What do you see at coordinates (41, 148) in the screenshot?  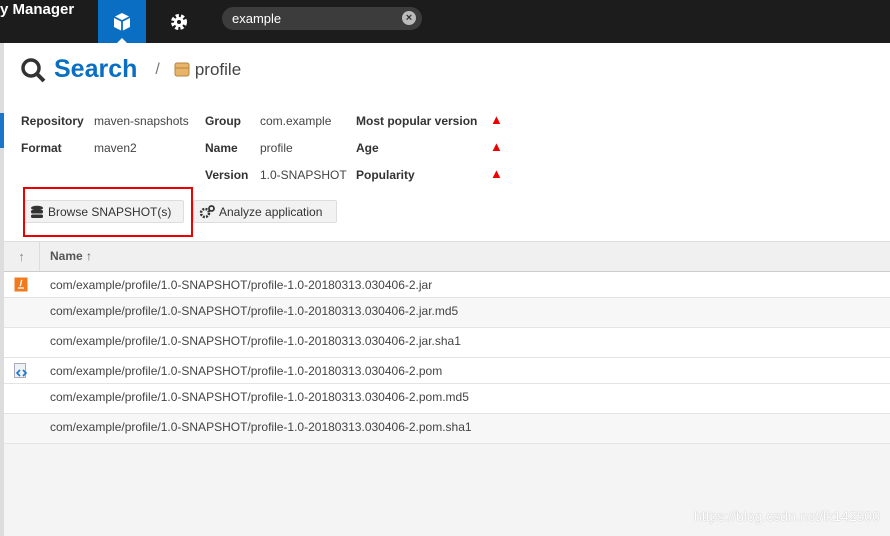 I see `format-label: Format` at bounding box center [41, 148].